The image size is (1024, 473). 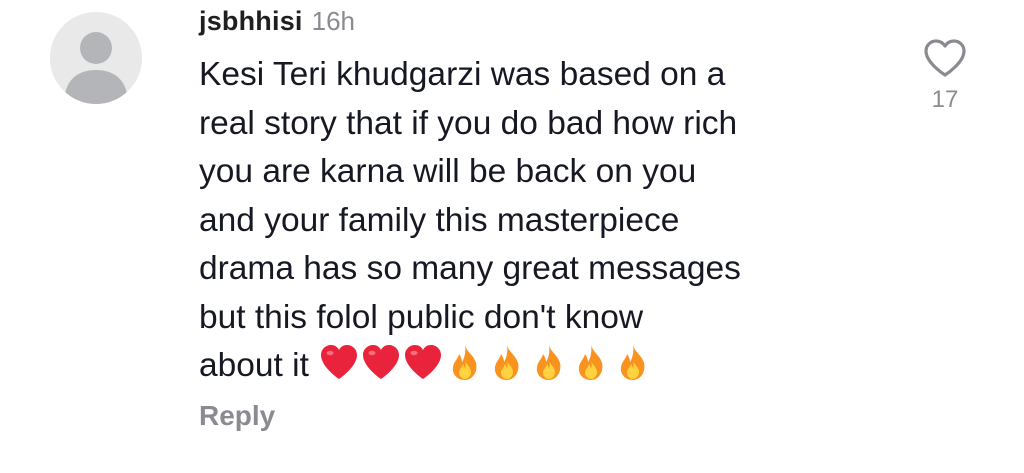 I want to click on avatar, so click(x=96, y=58).